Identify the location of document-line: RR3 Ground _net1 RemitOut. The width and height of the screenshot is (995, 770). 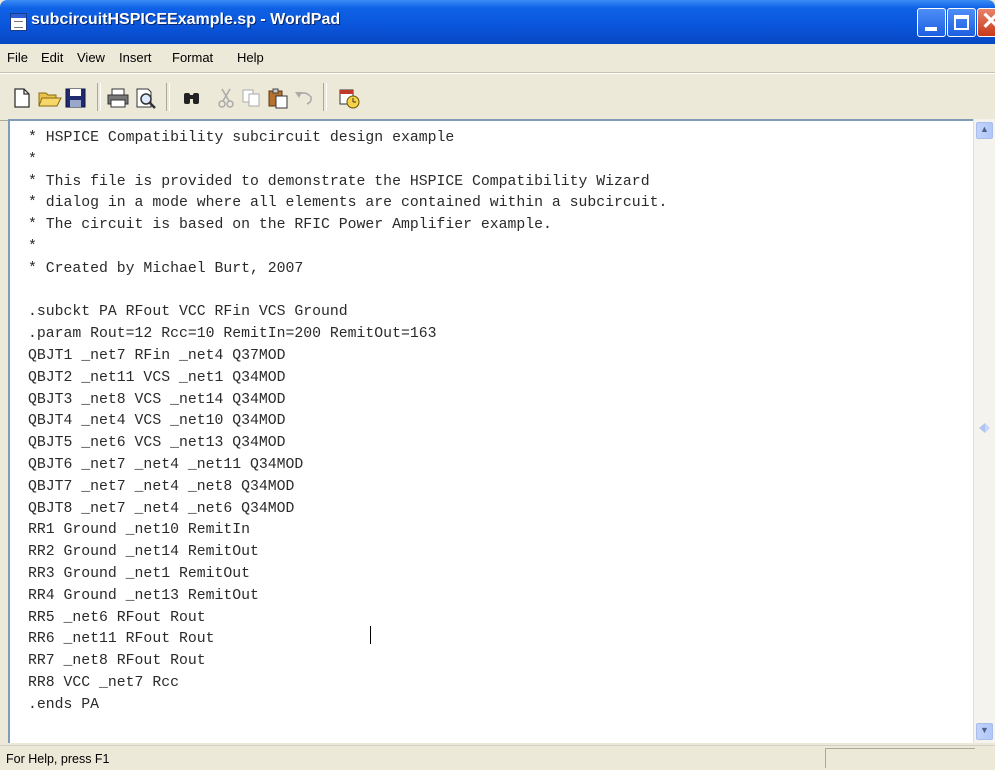
(139, 574).